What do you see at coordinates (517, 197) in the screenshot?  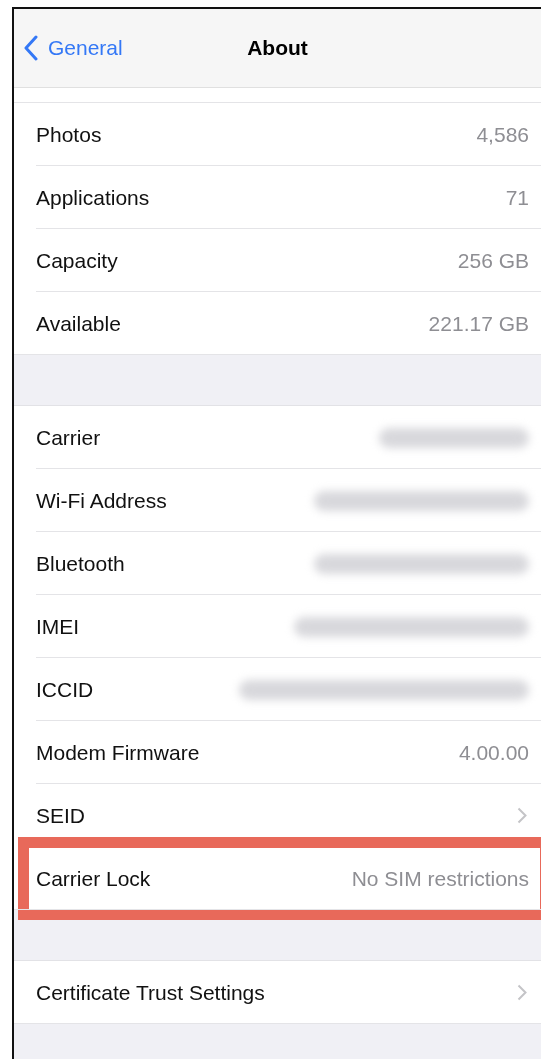 I see `row-value: 71` at bounding box center [517, 197].